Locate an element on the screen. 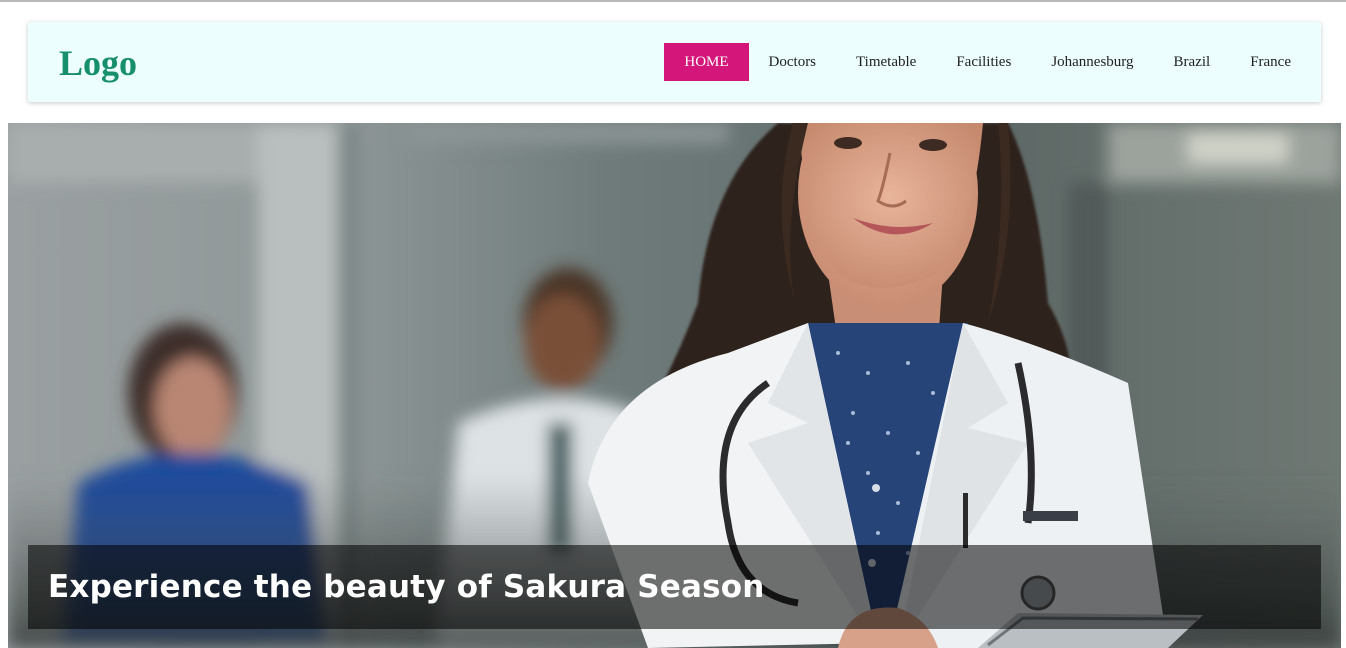  hero-caption: Experience the beauty of Sakura Season is located at coordinates (406, 587).